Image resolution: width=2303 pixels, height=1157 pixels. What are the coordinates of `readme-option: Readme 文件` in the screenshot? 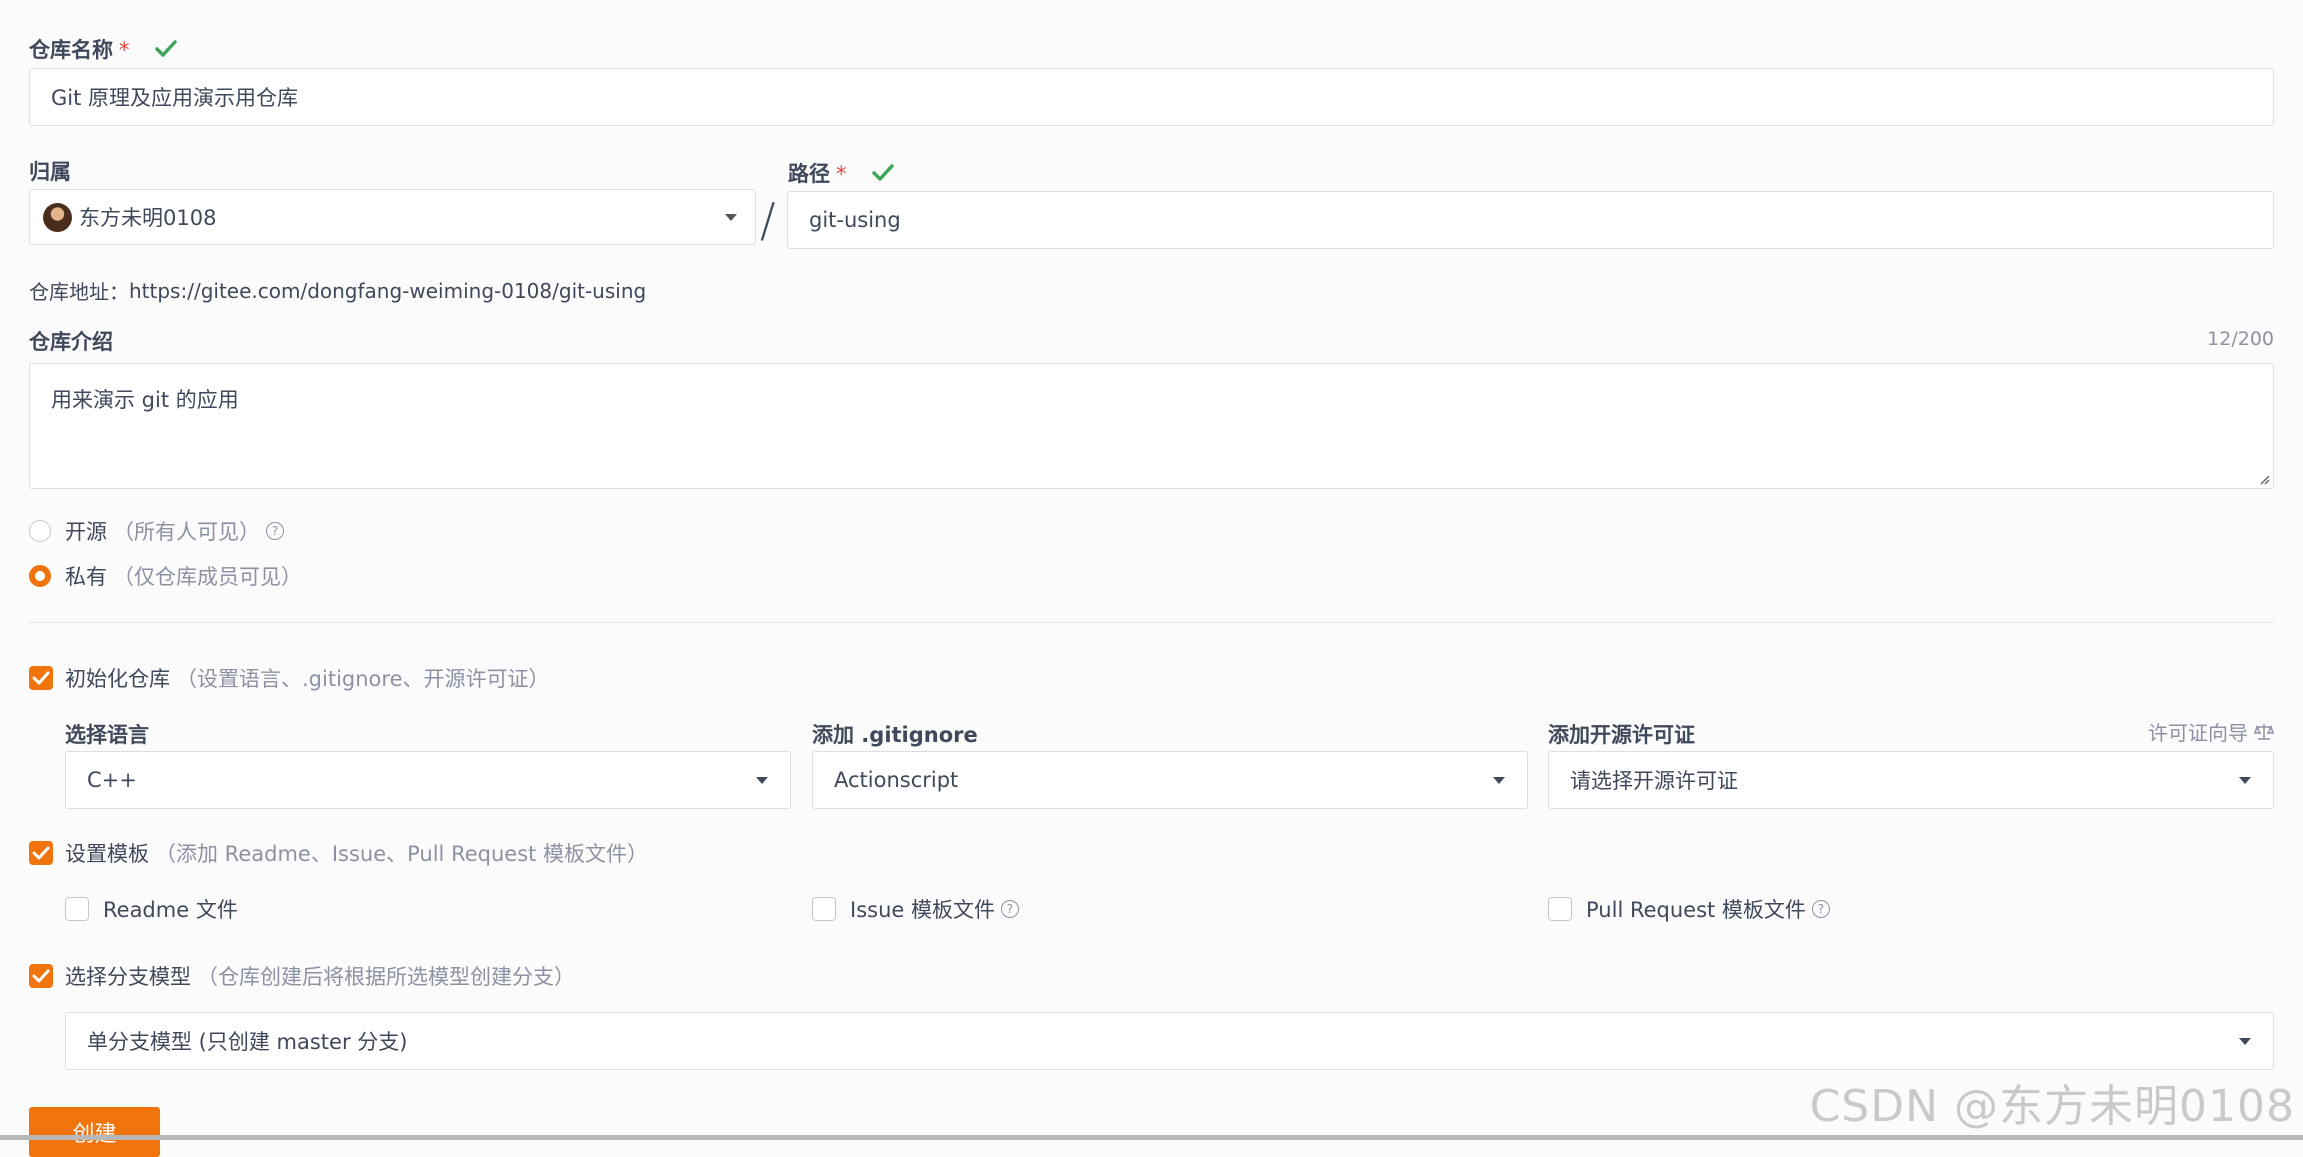 It's located at (151, 909).